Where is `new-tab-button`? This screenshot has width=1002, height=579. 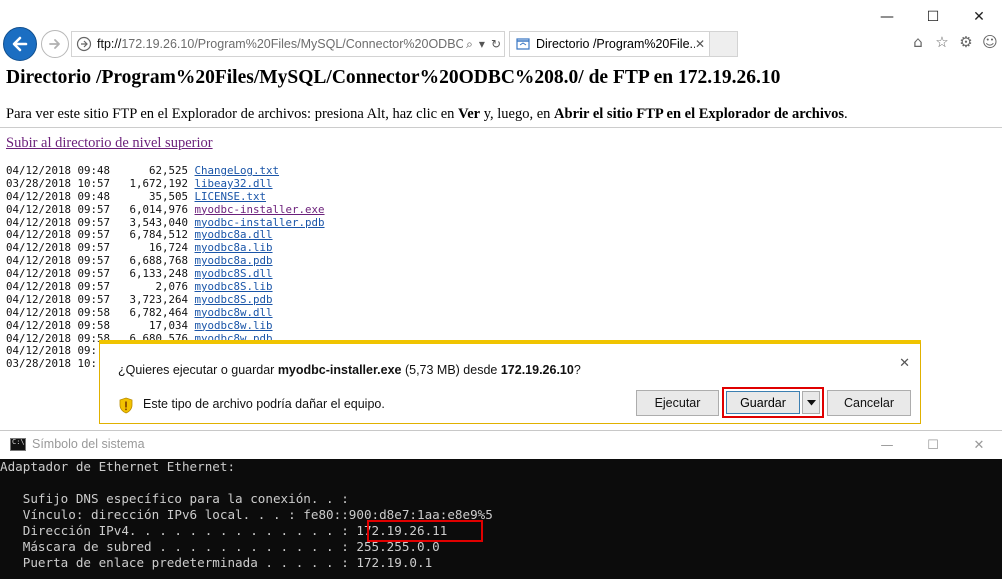
new-tab-button is located at coordinates (723, 44).